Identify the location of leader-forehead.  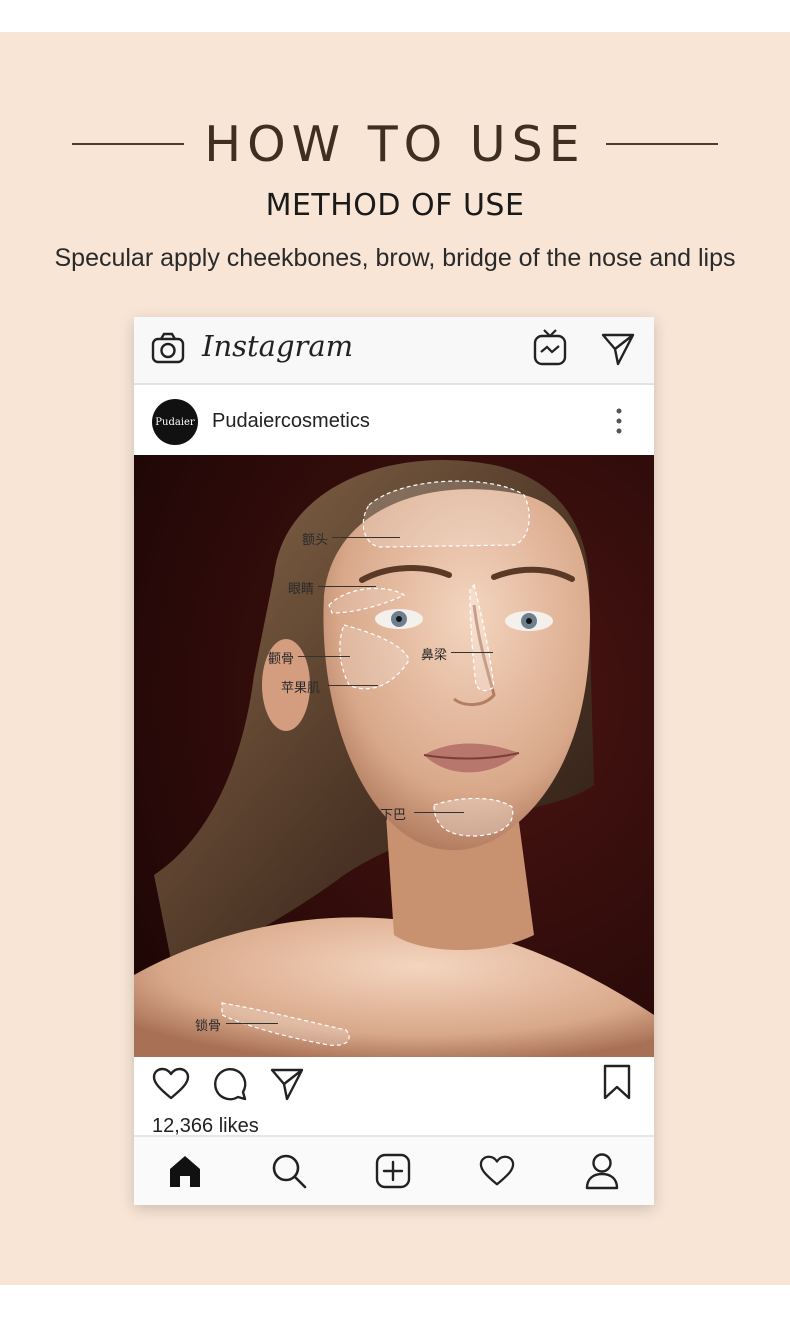
(366, 537).